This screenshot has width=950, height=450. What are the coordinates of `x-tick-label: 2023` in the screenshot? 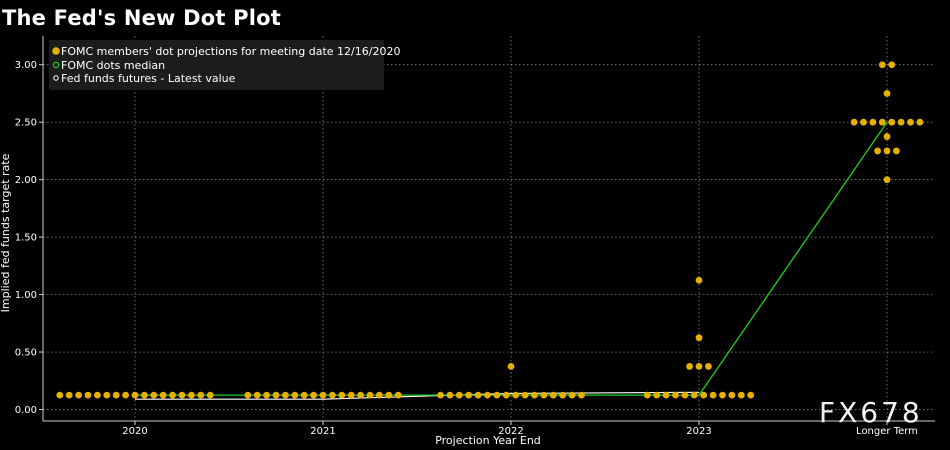 It's located at (698, 431).